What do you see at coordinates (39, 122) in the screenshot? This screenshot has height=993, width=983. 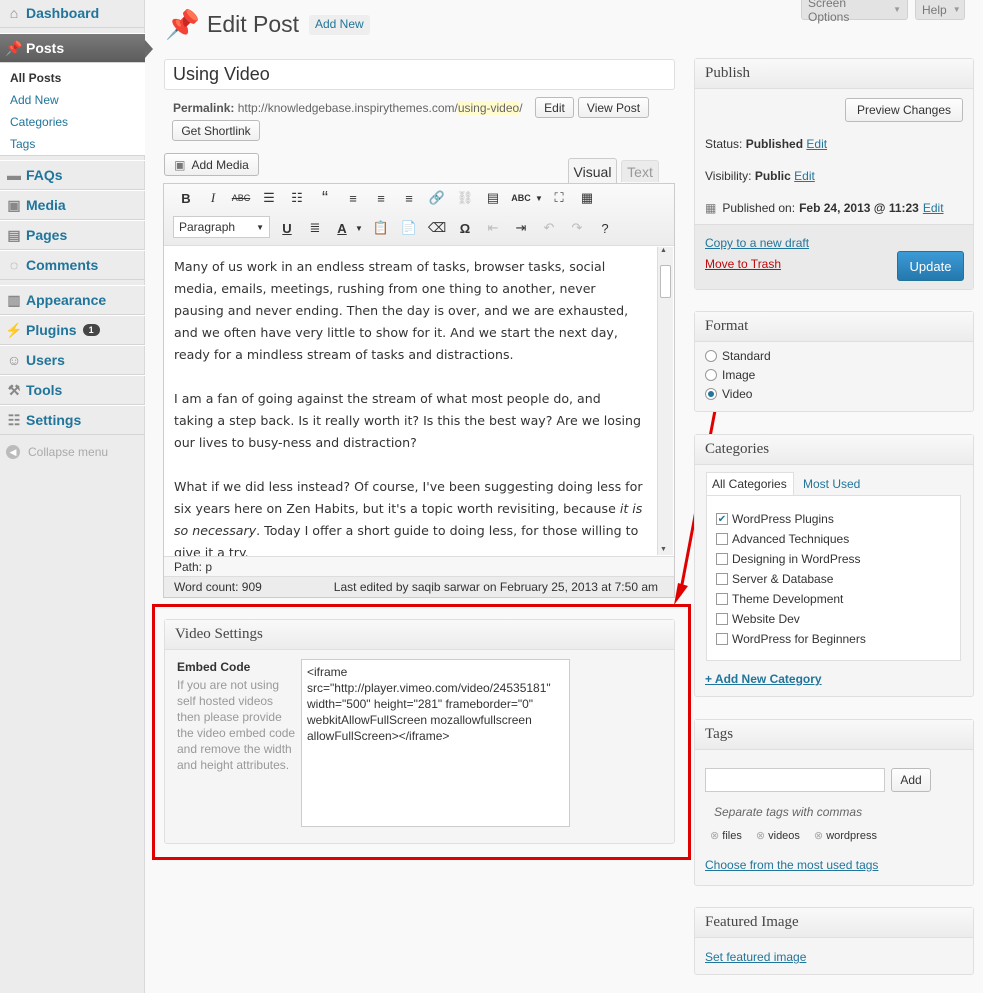 I see `submenu-categories: Categories` at bounding box center [39, 122].